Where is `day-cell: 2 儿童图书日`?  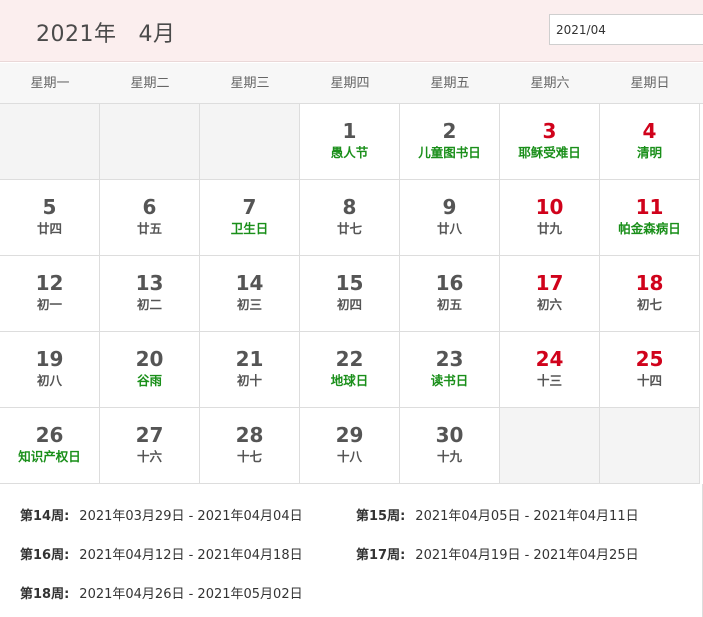 day-cell: 2 儿童图书日 is located at coordinates (450, 142).